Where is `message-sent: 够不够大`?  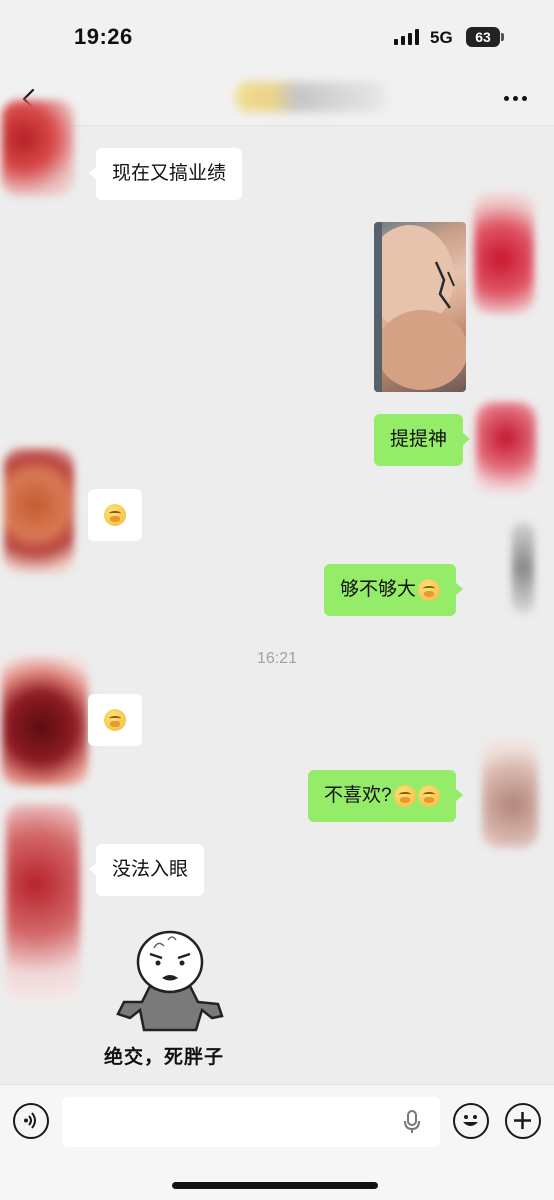 message-sent: 够不够大 is located at coordinates (394, 590).